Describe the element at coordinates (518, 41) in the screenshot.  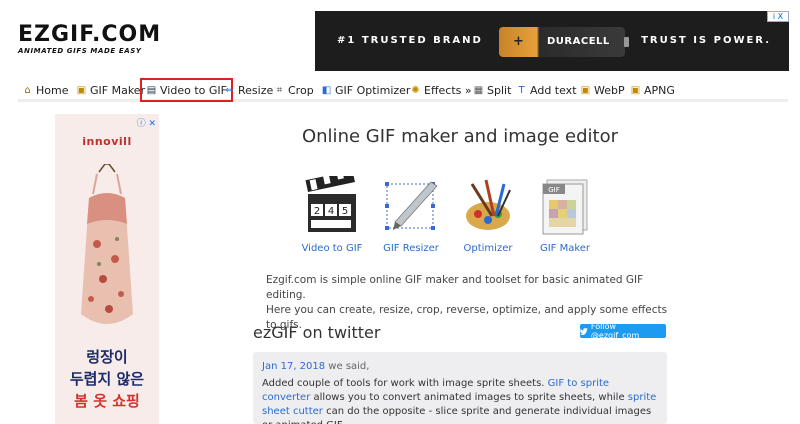
I see `battery-plus: +` at that location.